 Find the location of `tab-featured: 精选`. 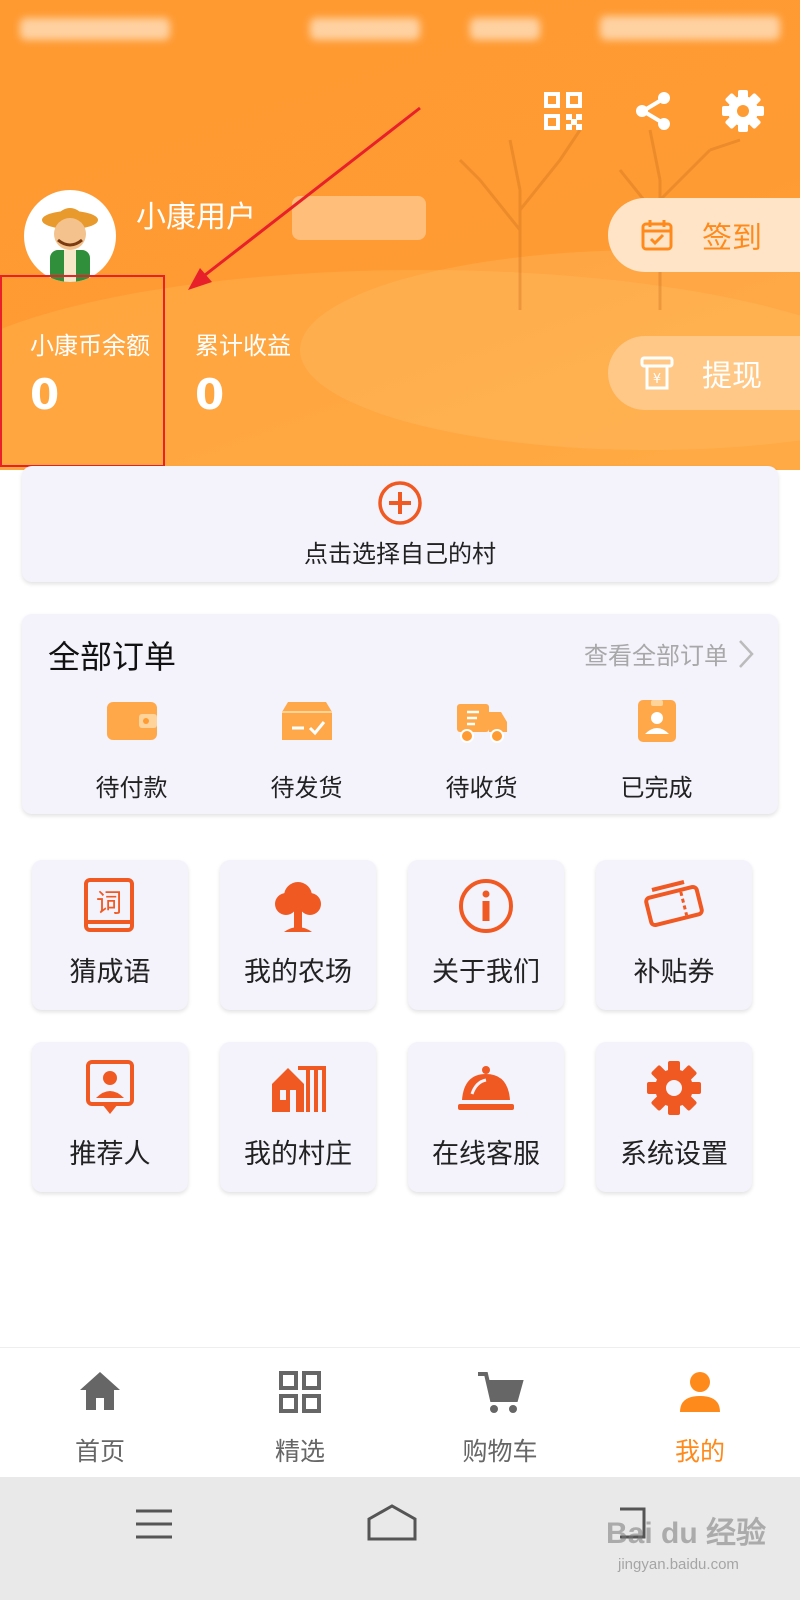

tab-featured: 精选 is located at coordinates (300, 1412).